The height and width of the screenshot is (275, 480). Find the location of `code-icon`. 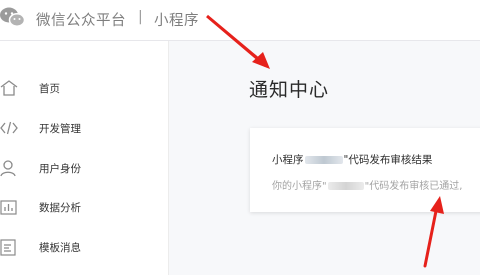

code-icon is located at coordinates (9, 128).